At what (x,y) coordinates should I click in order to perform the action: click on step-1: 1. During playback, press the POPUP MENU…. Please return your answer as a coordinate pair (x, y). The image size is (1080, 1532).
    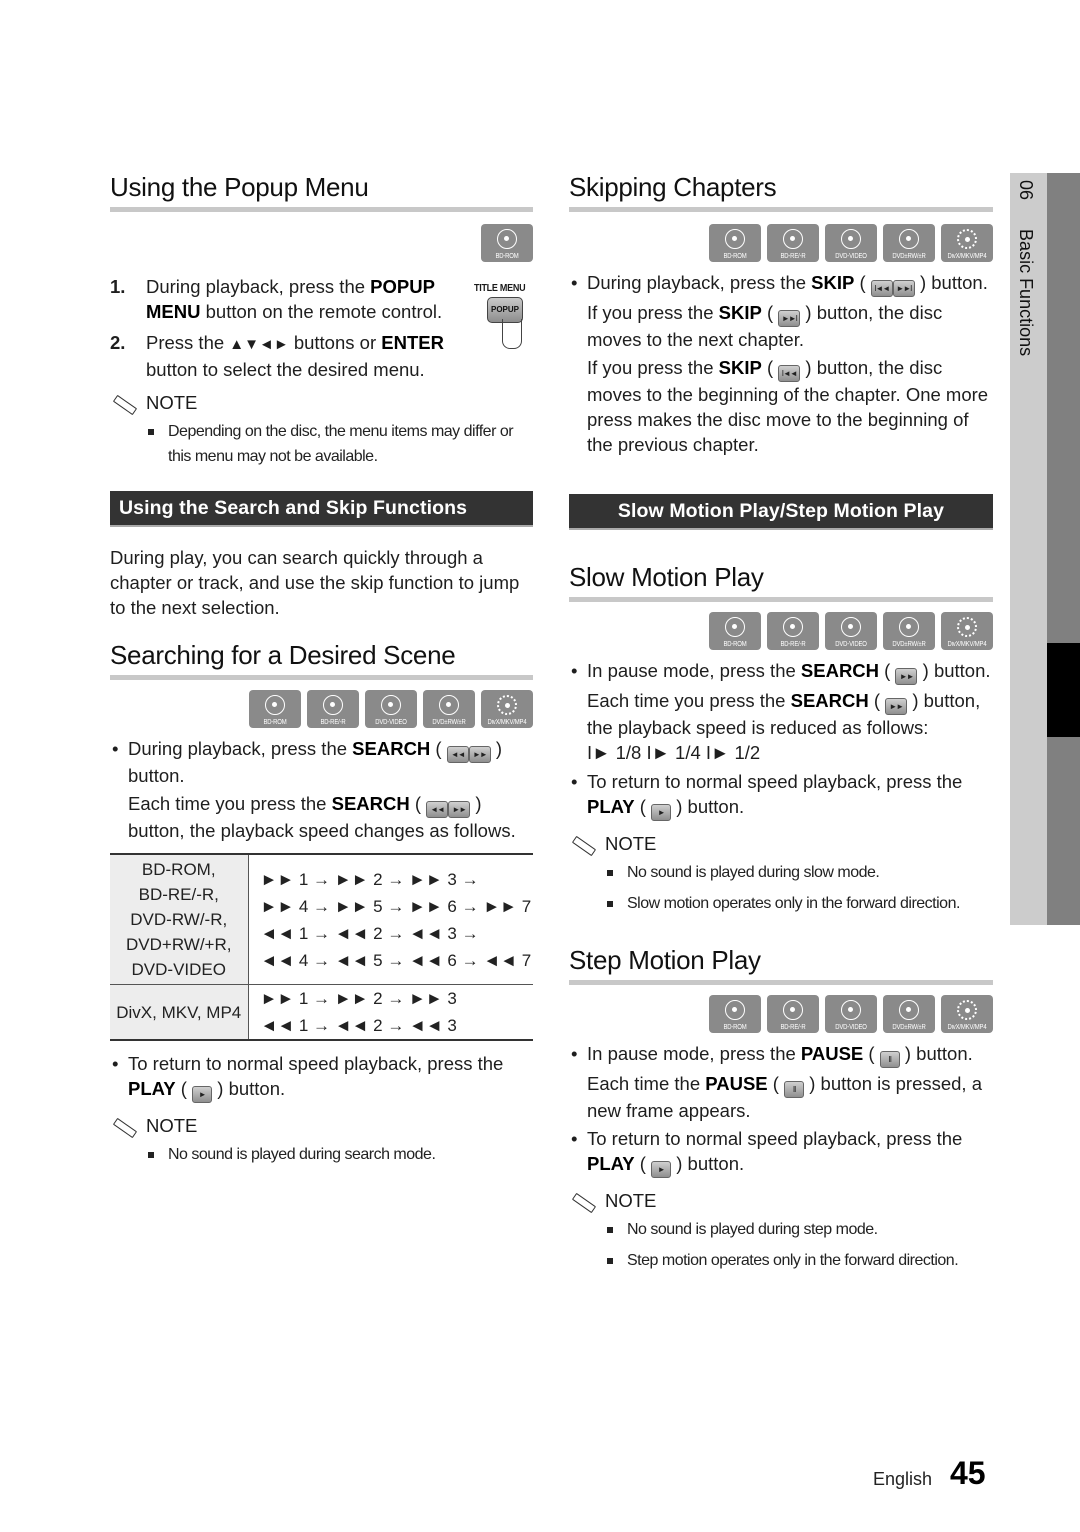
    Looking at the image, I should click on (276, 299).